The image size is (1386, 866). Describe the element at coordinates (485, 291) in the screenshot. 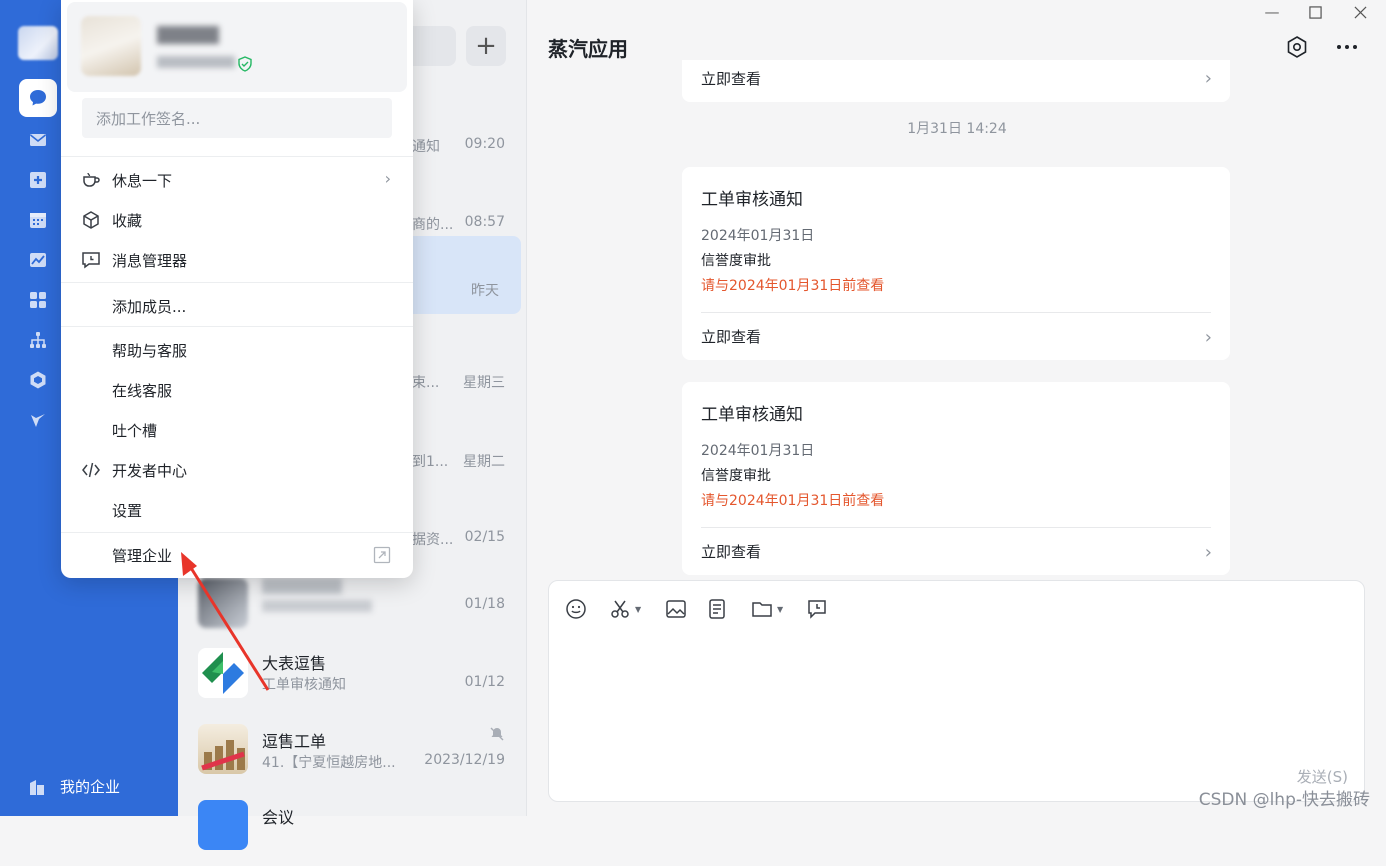

I see `conversation-time: 昨天` at that location.